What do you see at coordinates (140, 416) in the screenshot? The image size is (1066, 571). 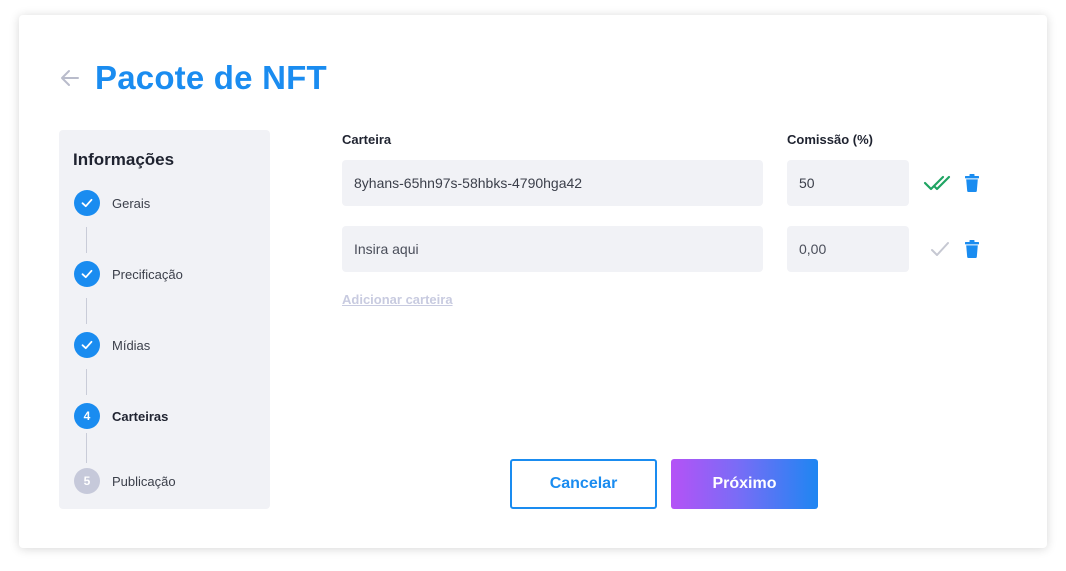 I see `step-label: Carteiras` at bounding box center [140, 416].